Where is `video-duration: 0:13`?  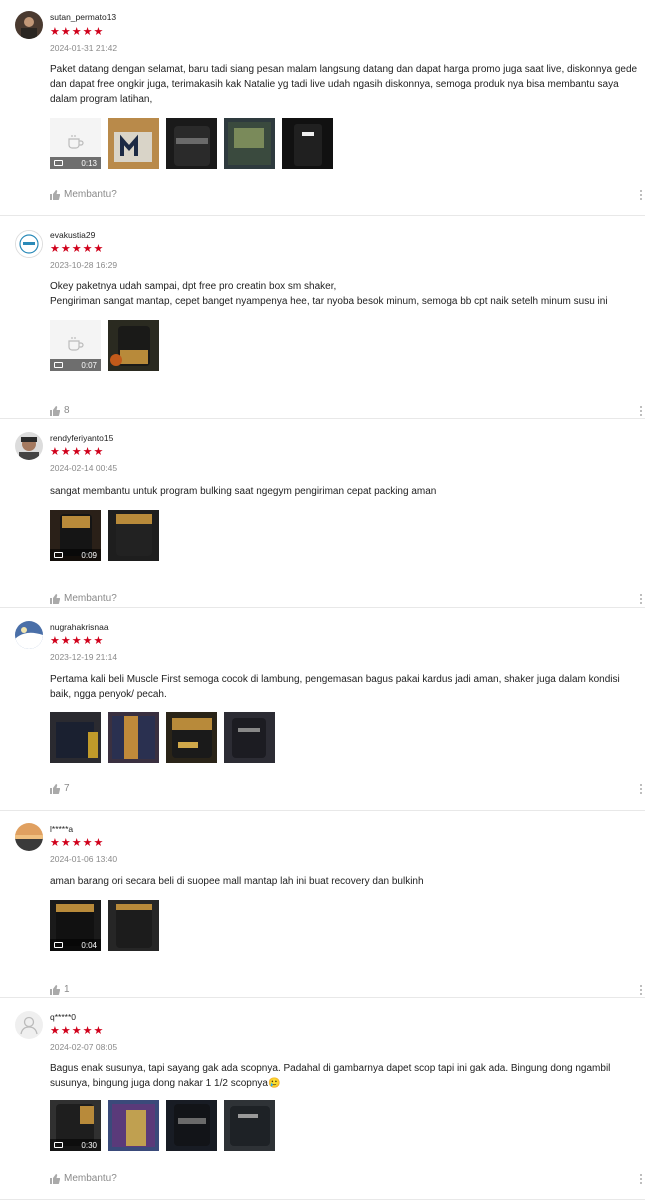 video-duration: 0:13 is located at coordinates (89, 163).